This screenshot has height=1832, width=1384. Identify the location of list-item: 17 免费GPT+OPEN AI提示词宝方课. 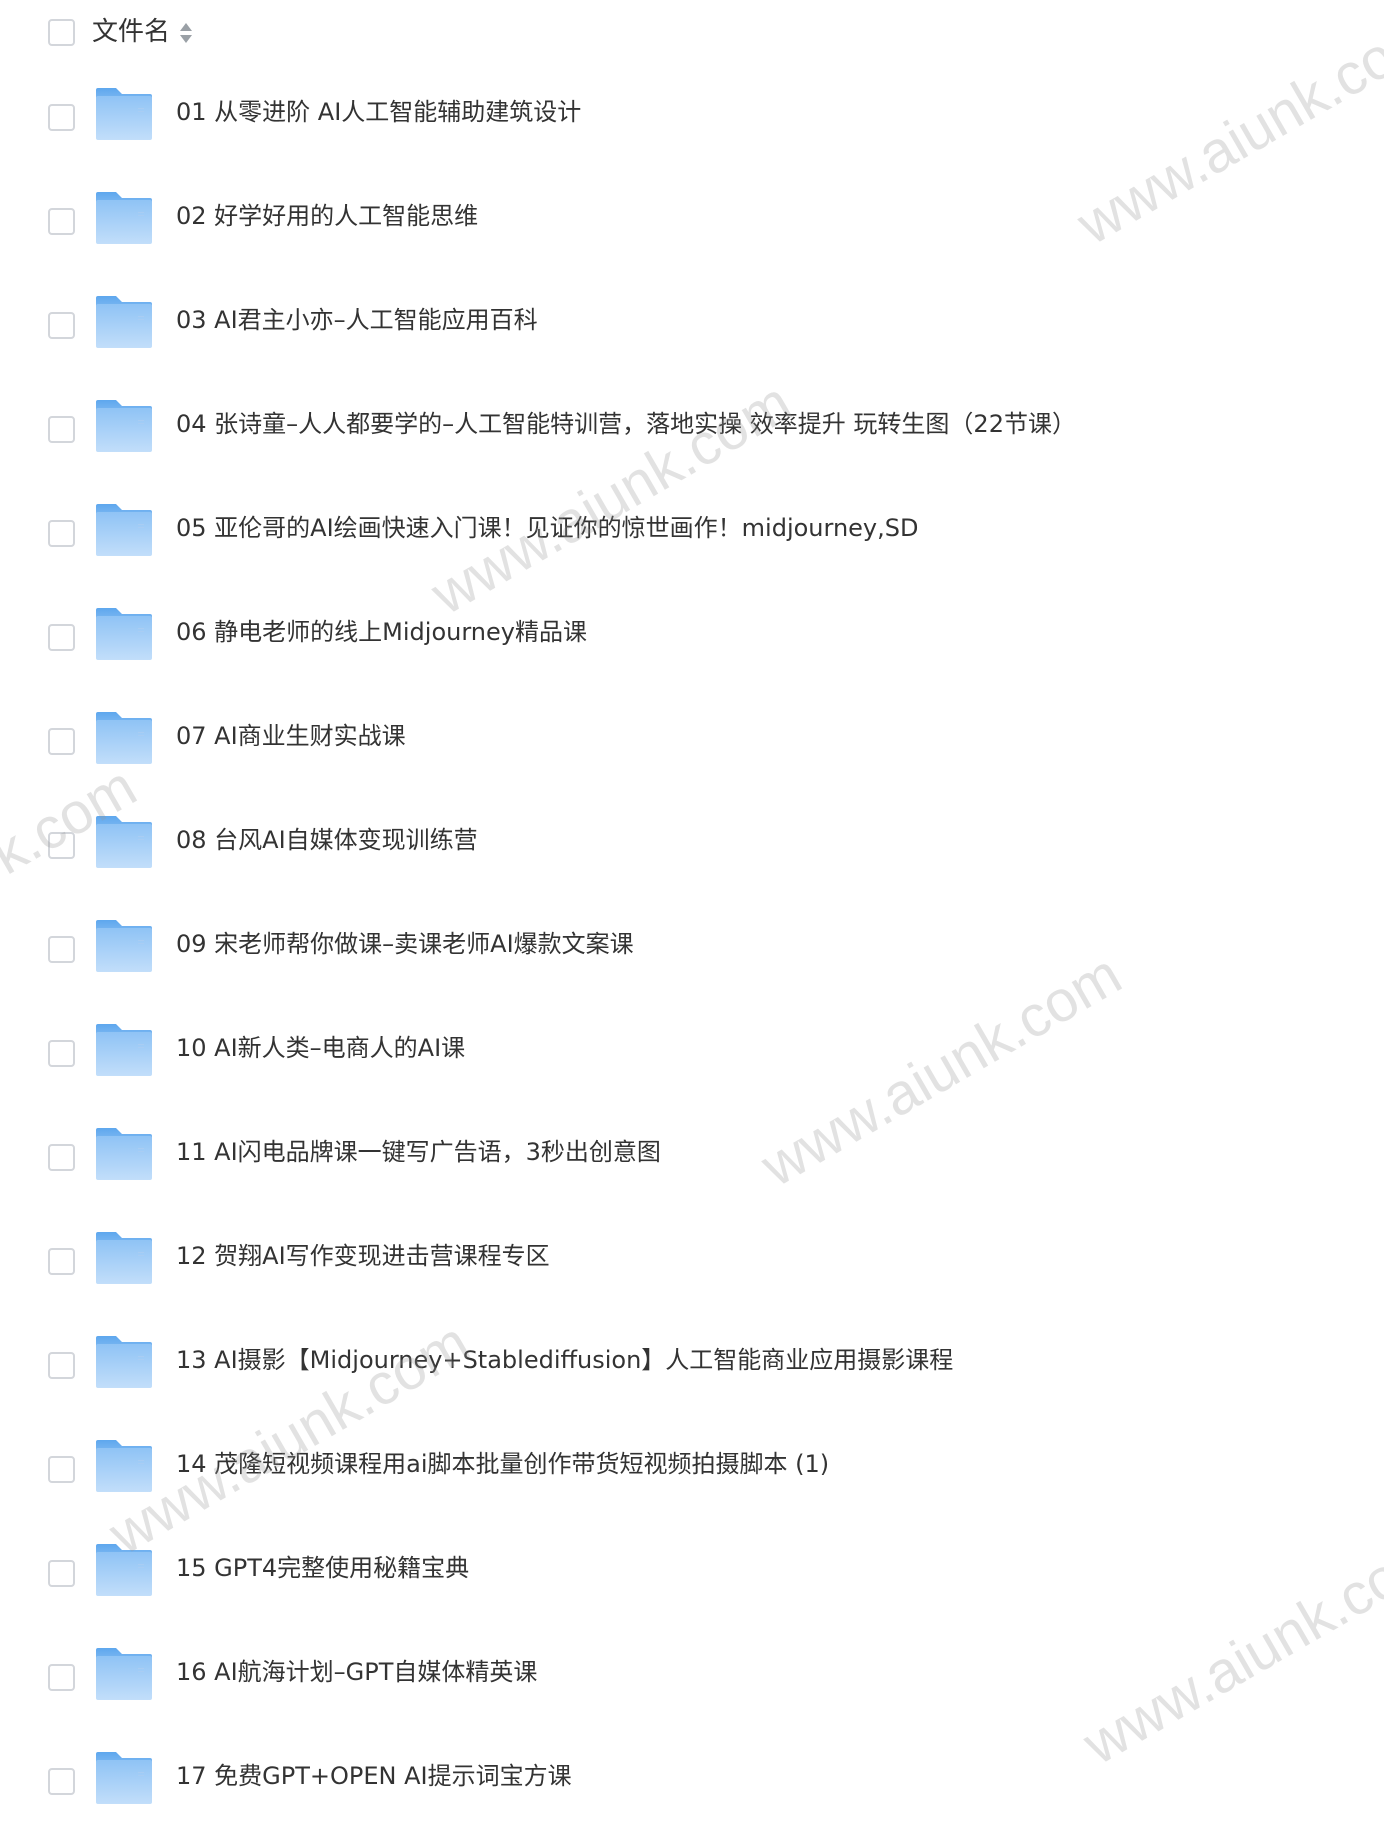
(692, 1780).